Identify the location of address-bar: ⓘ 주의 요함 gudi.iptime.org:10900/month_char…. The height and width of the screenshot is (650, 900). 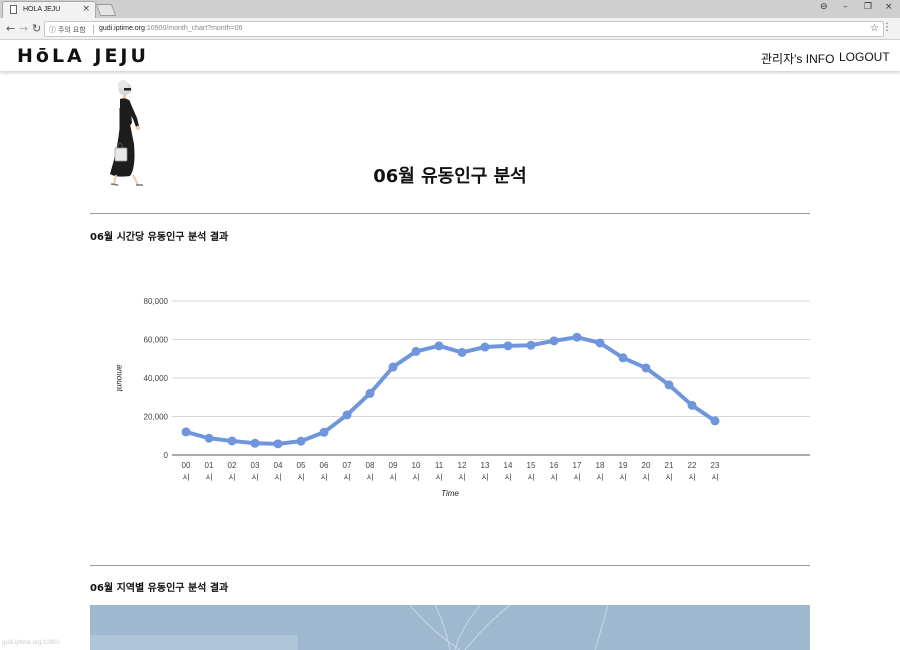
(464, 29).